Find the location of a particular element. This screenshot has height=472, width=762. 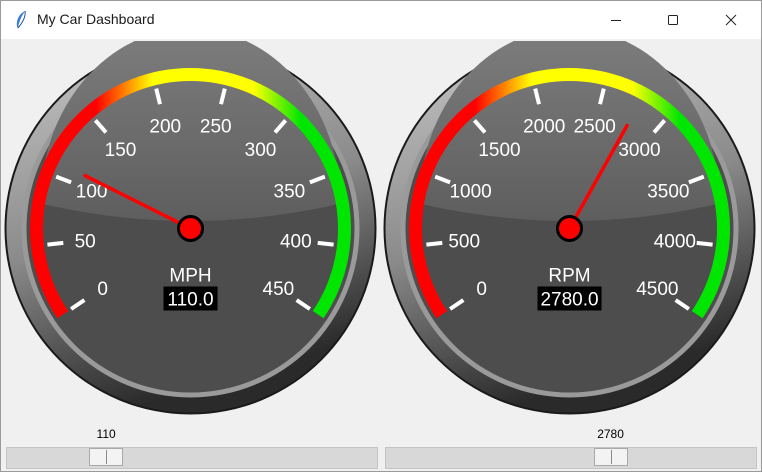

close-icon is located at coordinates (731, 20).